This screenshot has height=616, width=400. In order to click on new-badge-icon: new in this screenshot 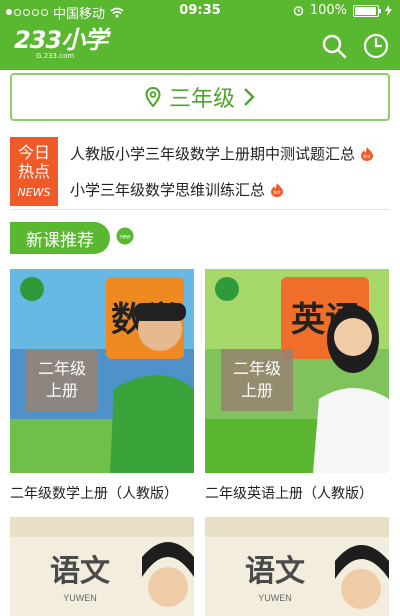, I will do `click(125, 236)`.